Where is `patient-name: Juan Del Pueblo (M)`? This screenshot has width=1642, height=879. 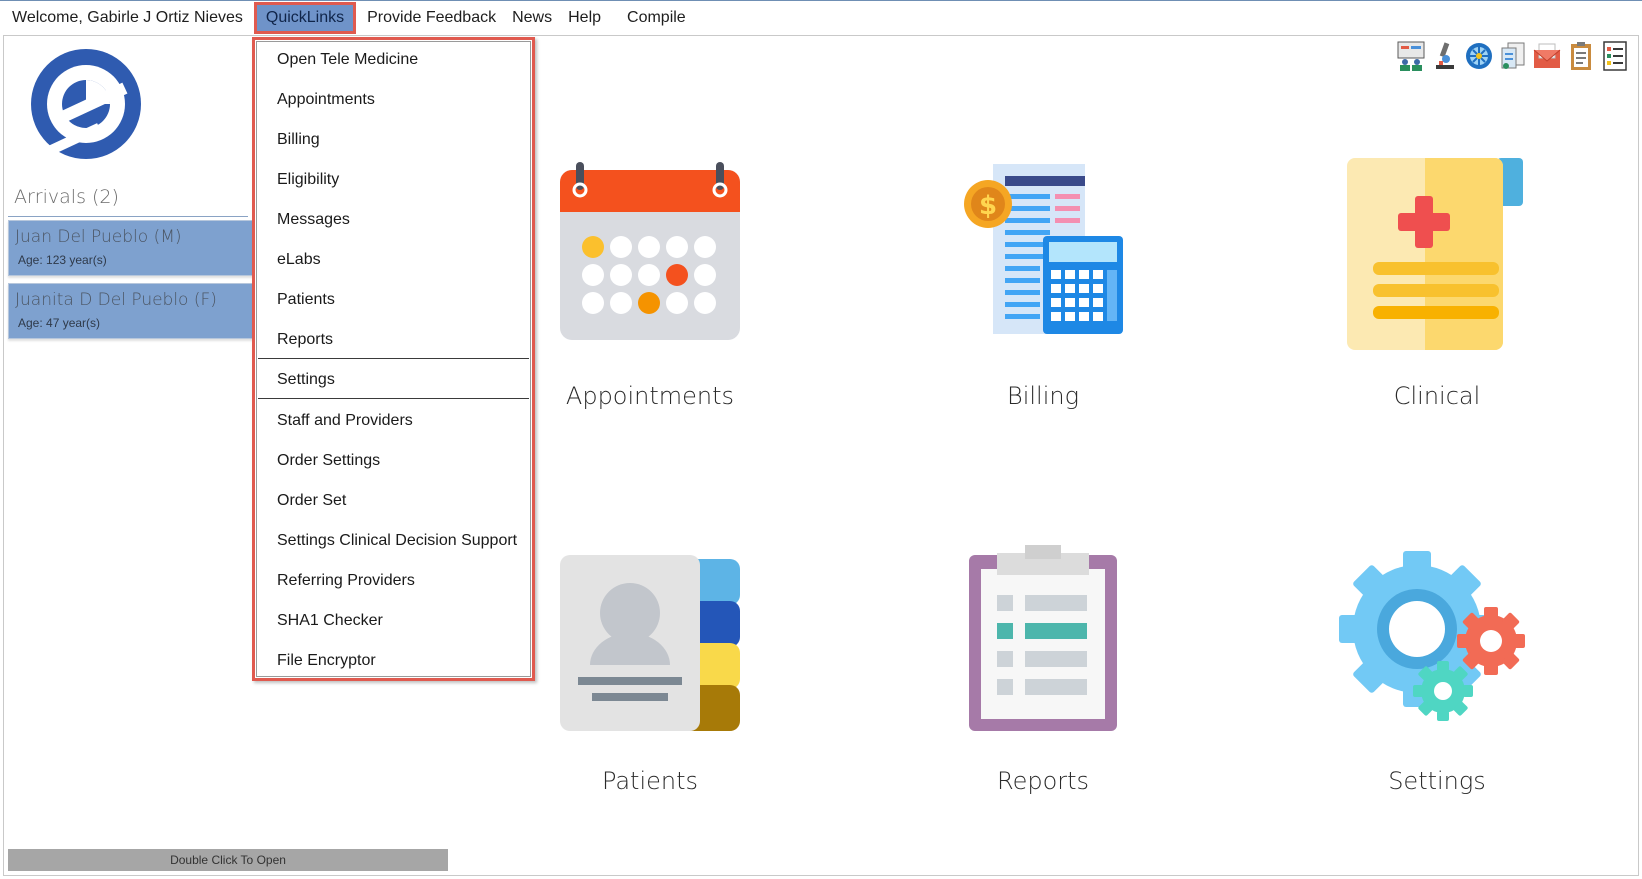 patient-name: Juan Del Pueblo (M) is located at coordinates (98, 237).